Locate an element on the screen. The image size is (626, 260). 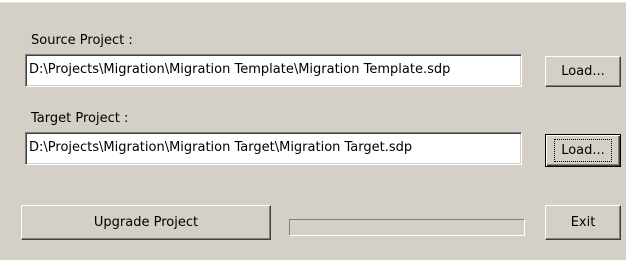
upgrade-project-button: Upgrade Project is located at coordinates (146, 222).